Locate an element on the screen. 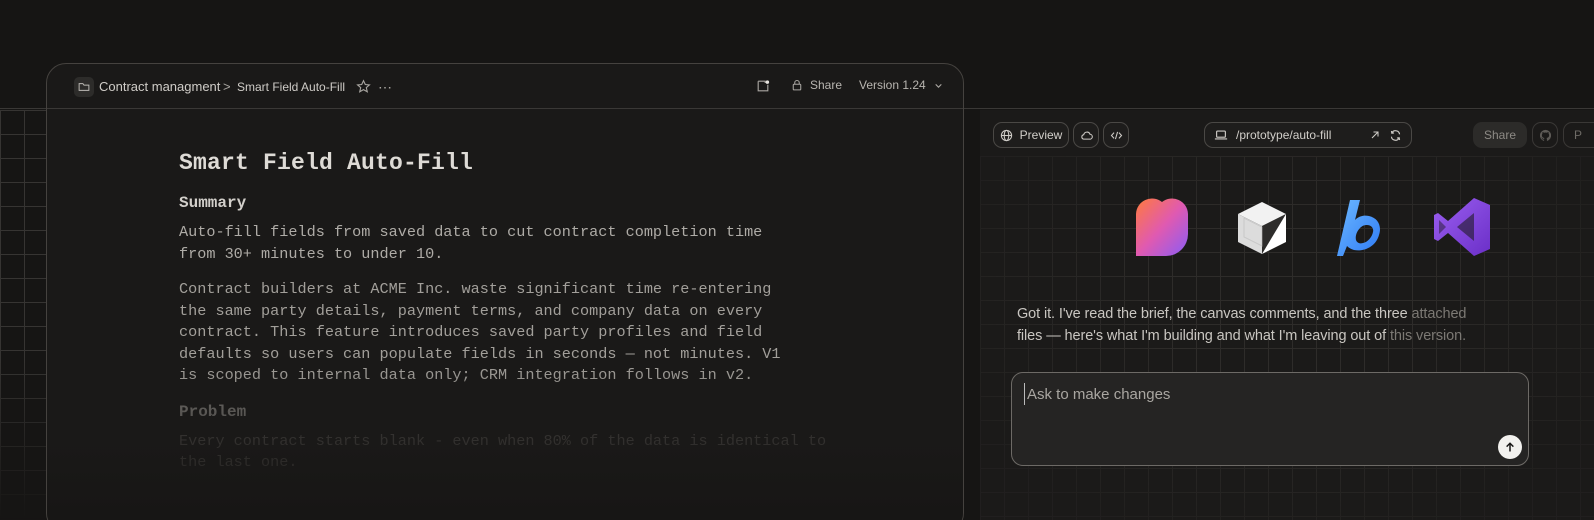 The image size is (1594, 520). github-button is located at coordinates (1545, 135).